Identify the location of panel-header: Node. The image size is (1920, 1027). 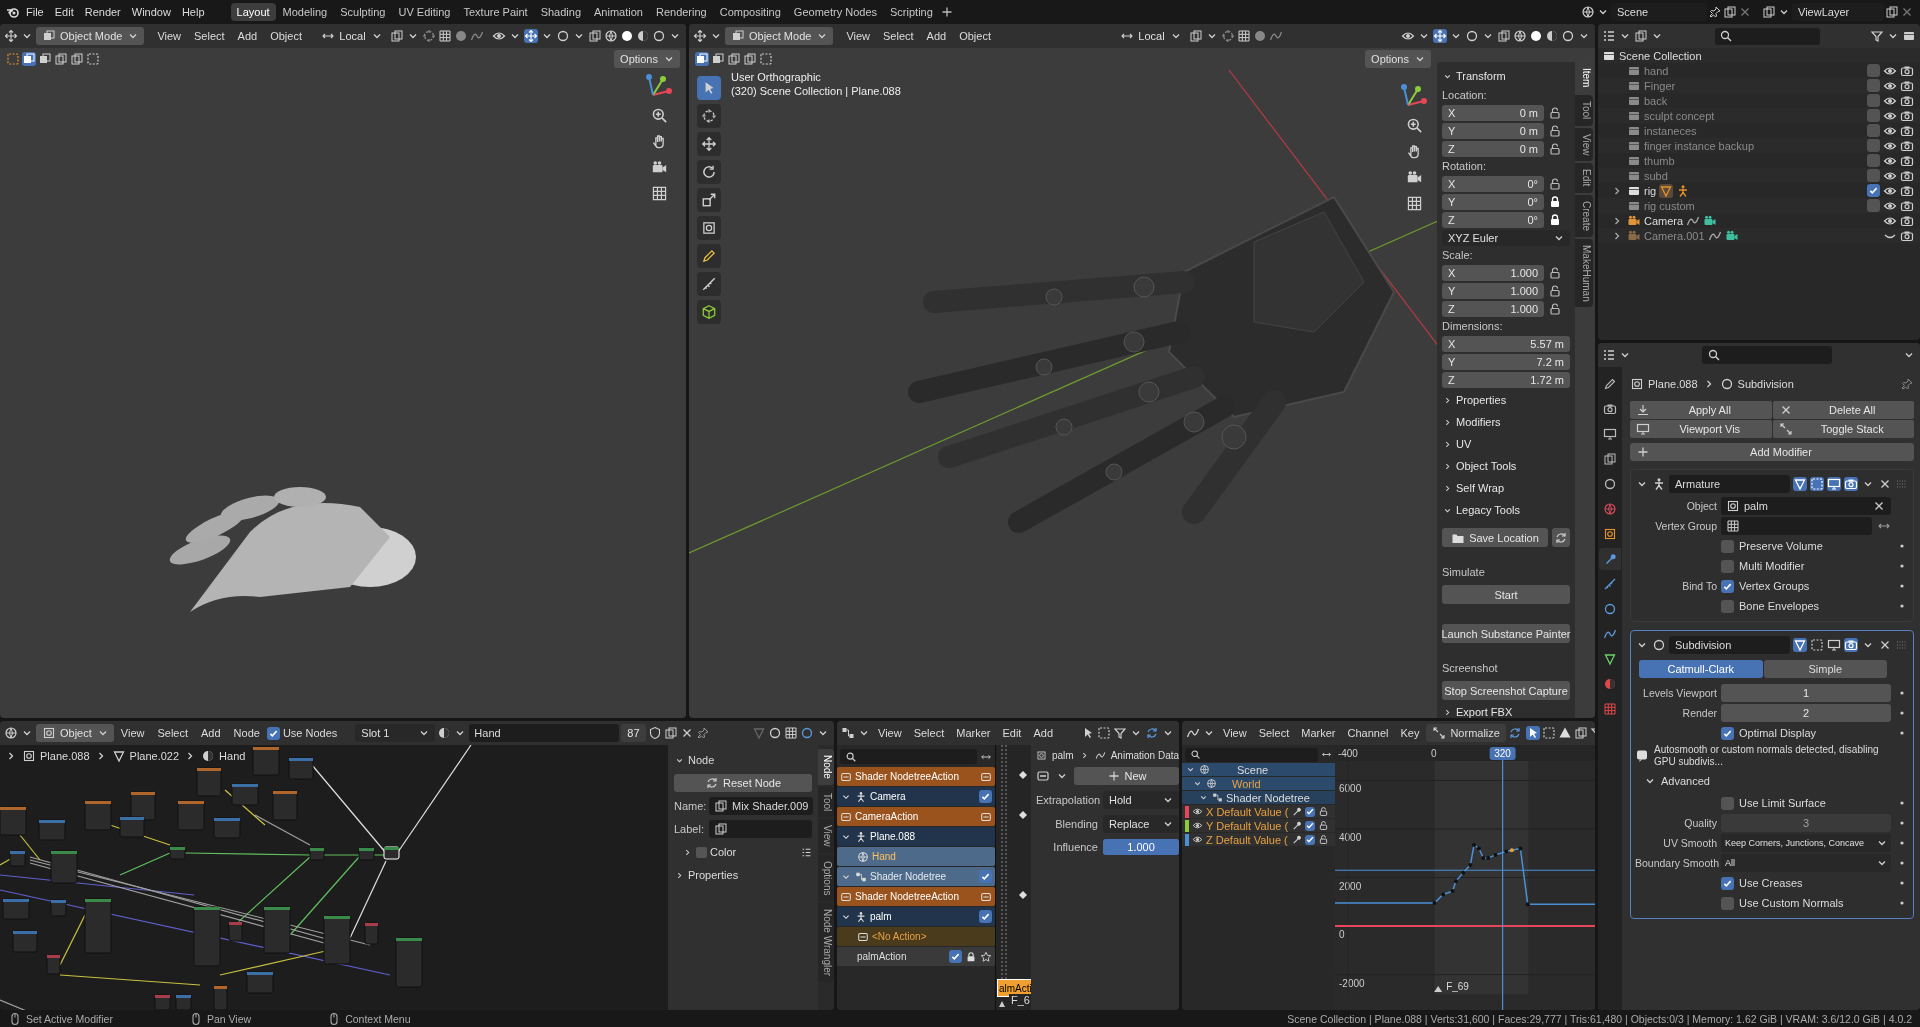
(743, 760).